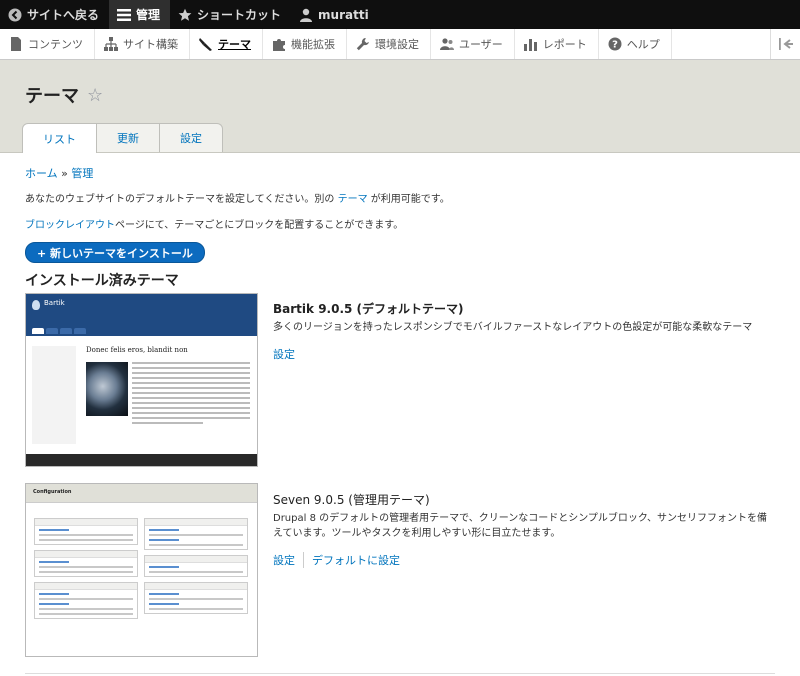 This screenshot has height=676, width=800. I want to click on shortcuts-button: ショートカット, so click(230, 14).